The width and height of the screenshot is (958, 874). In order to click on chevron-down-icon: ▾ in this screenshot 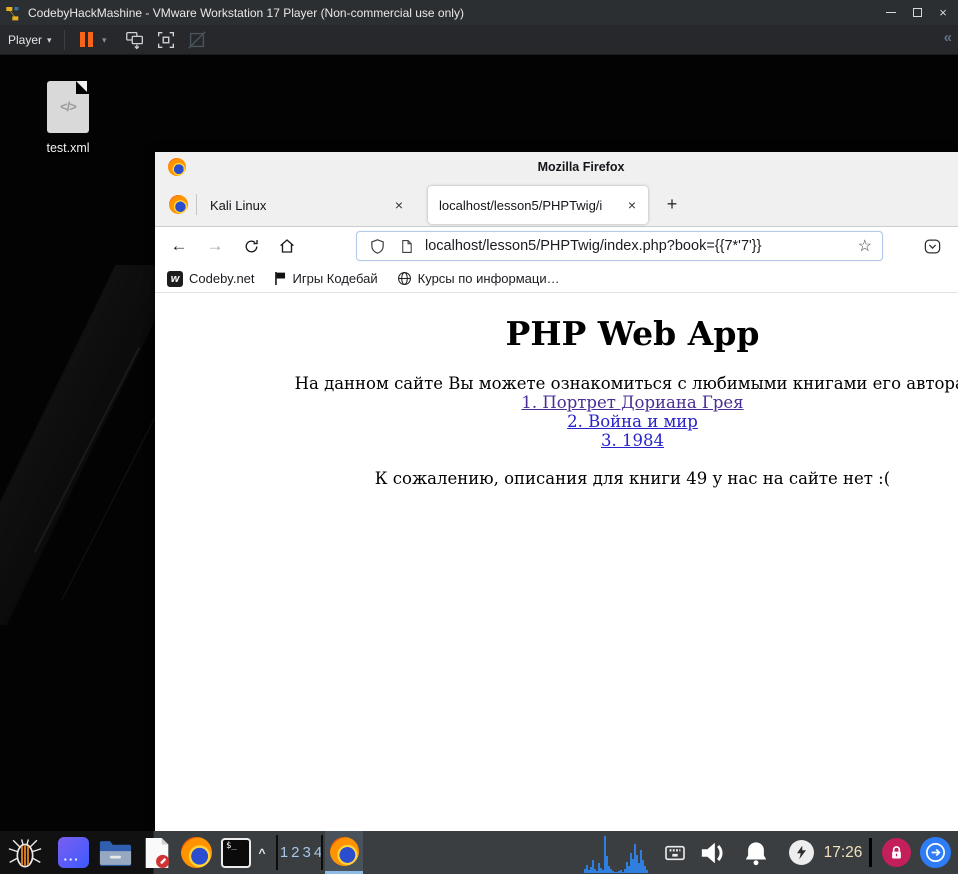, I will do `click(104, 40)`.